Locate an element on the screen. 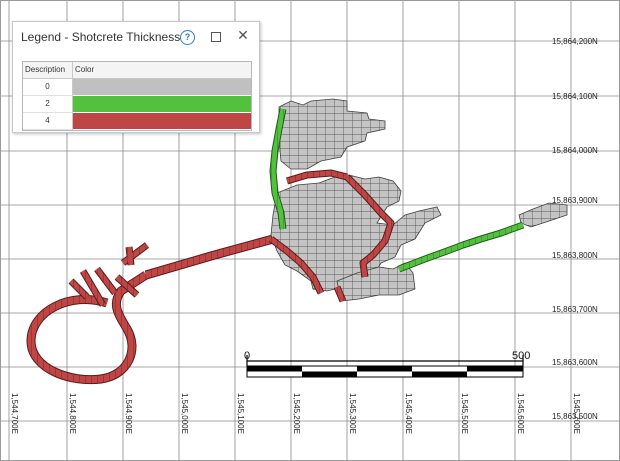 This screenshot has width=620, height=461. legend-row: 0 is located at coordinates (137, 87).